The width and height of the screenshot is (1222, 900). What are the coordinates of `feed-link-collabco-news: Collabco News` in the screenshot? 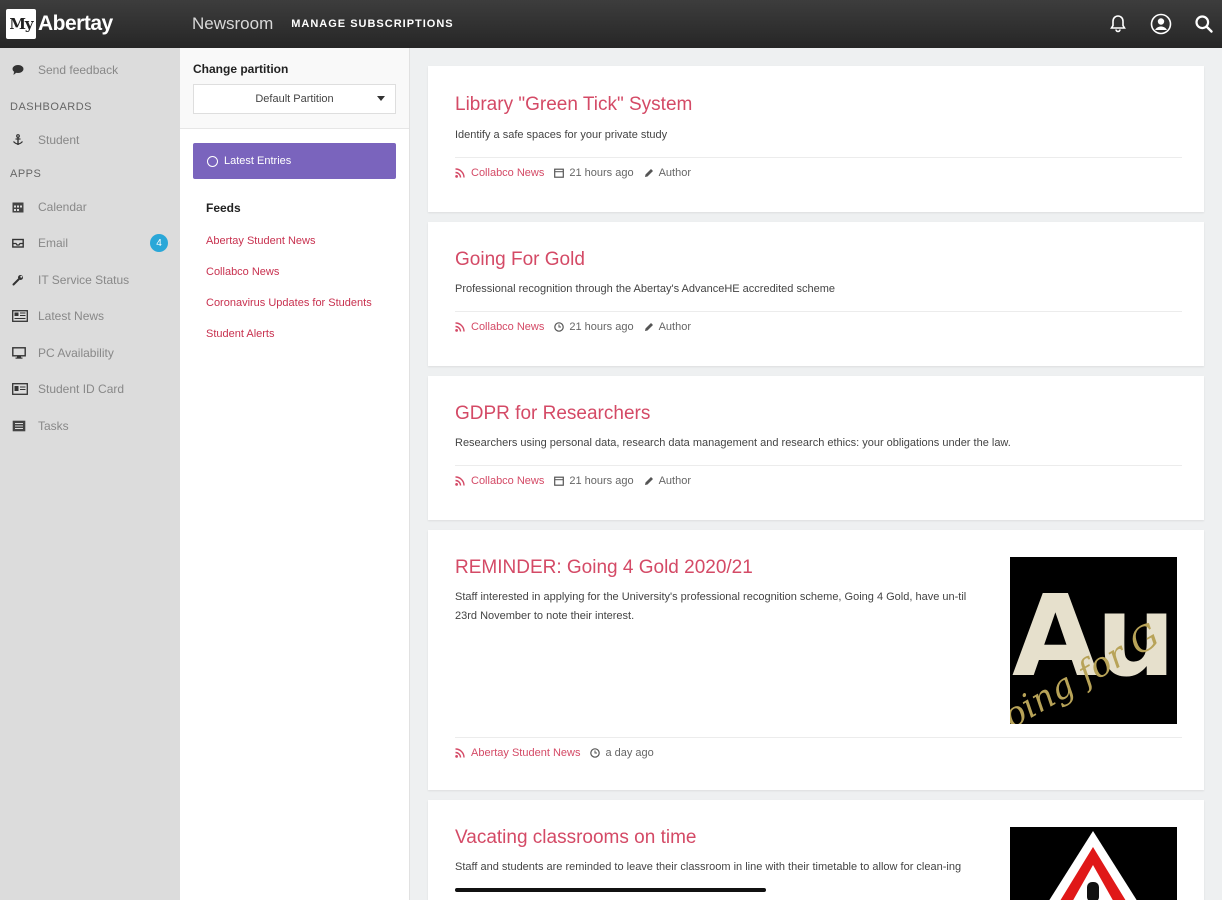 It's located at (294, 272).